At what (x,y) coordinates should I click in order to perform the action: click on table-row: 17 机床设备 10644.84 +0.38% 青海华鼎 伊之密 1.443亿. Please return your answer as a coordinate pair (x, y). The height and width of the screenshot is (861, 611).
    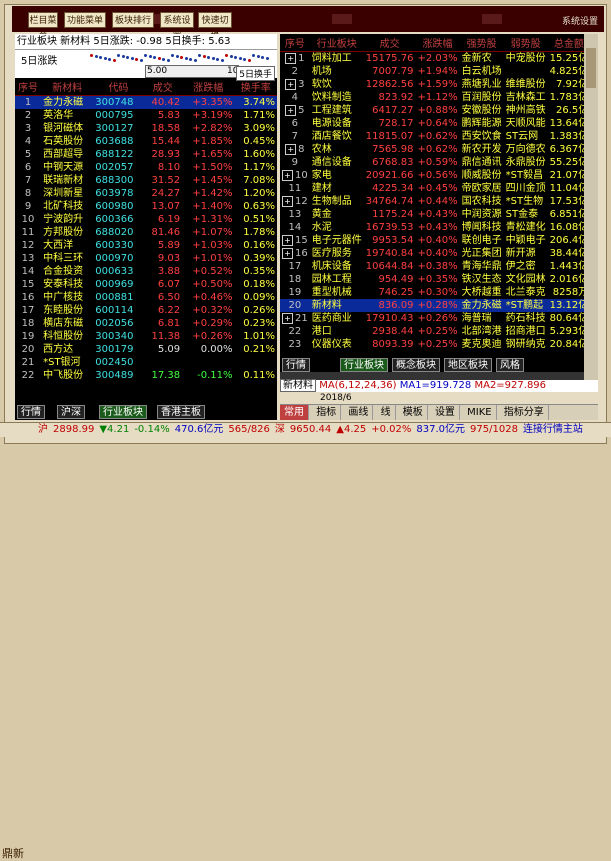
    Looking at the image, I should click on (435, 266).